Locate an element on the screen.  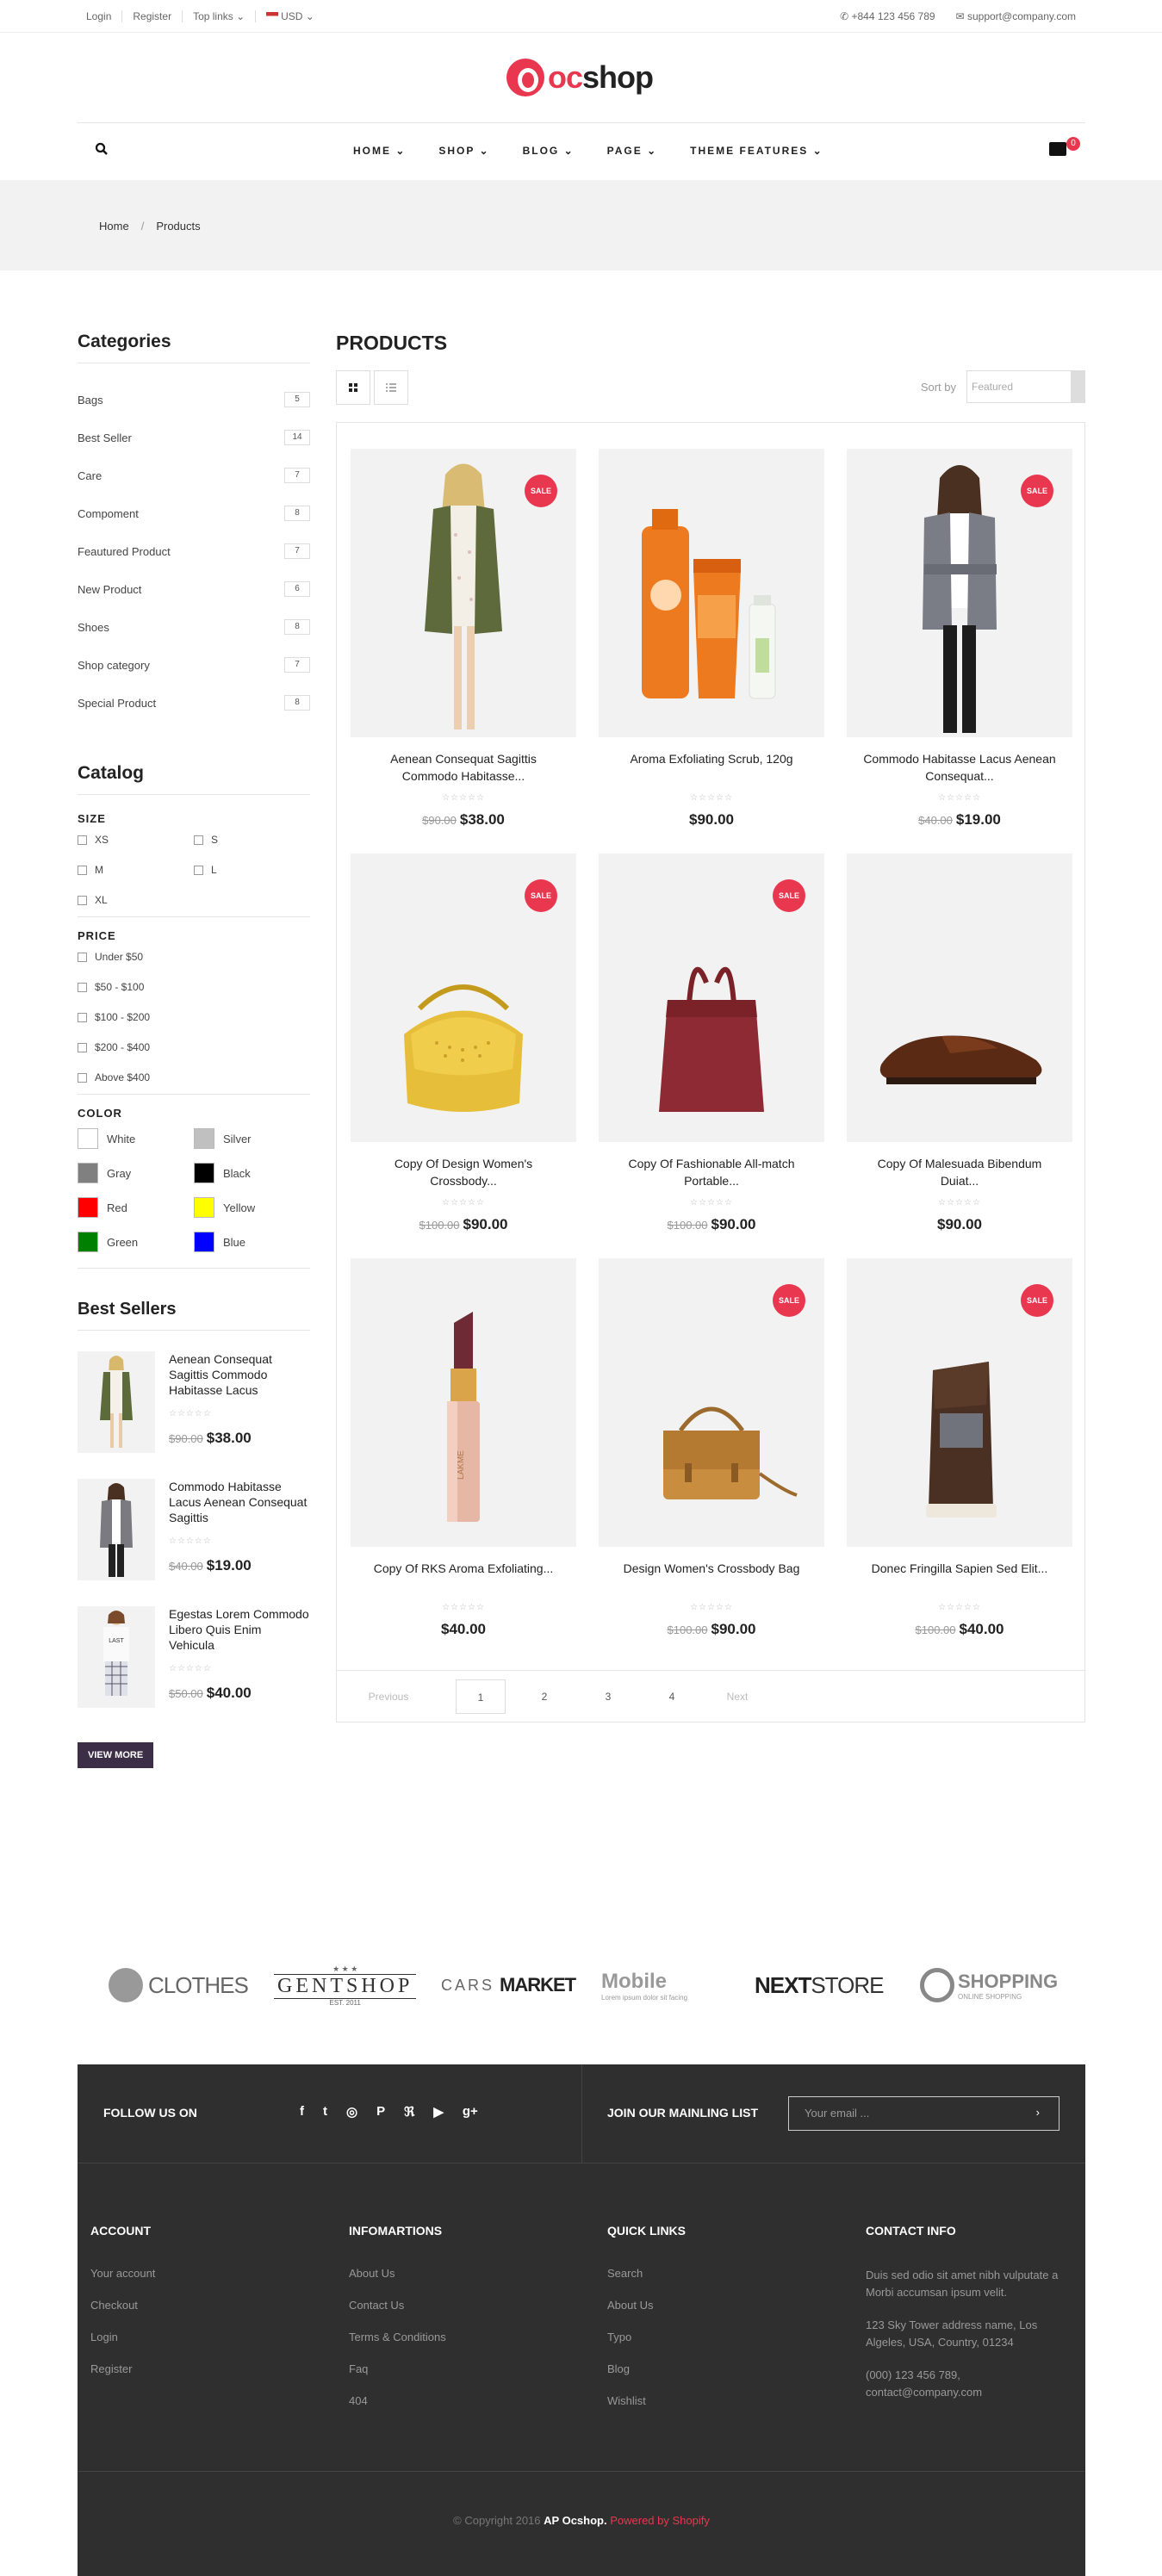
footer-link: Search is located at coordinates (727, 2273).